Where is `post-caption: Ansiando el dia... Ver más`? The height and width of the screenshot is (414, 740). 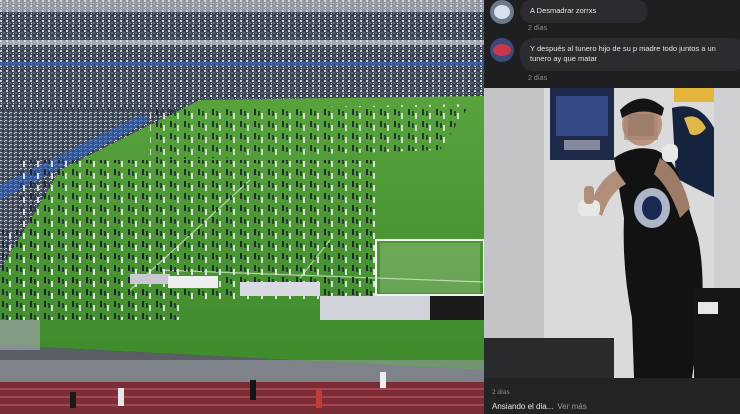
post-caption: Ansiando el dia... Ver más is located at coordinates (539, 406).